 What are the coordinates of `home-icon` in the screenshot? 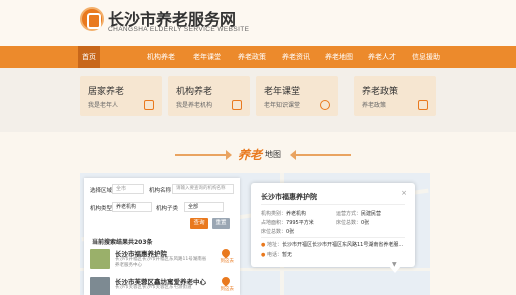 It's located at (149, 105).